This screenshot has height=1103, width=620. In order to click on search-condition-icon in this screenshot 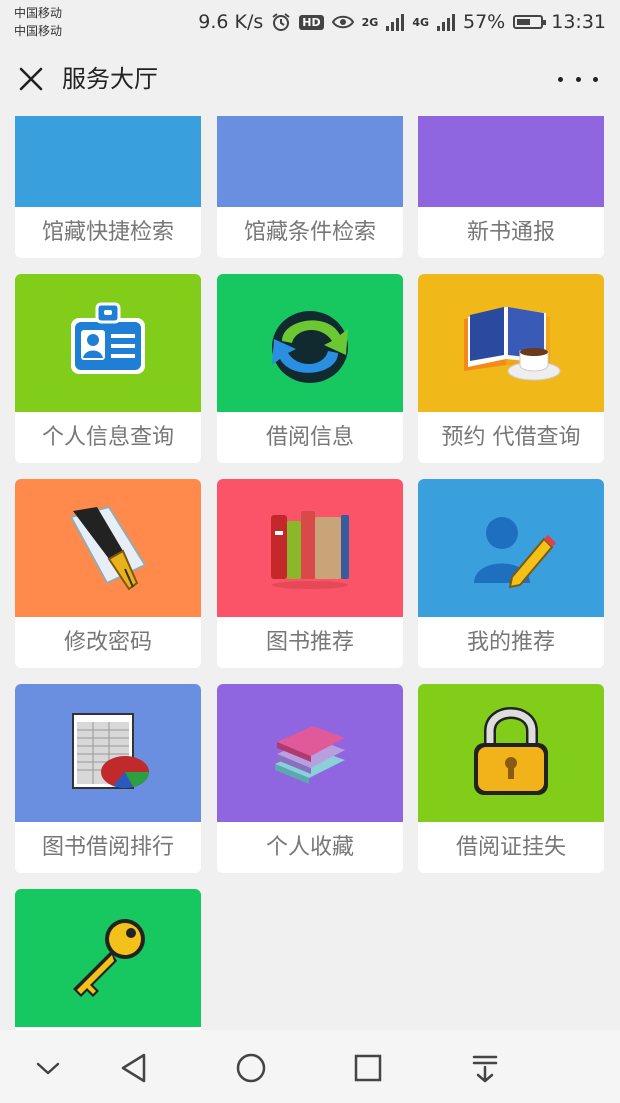, I will do `click(310, 122)`.